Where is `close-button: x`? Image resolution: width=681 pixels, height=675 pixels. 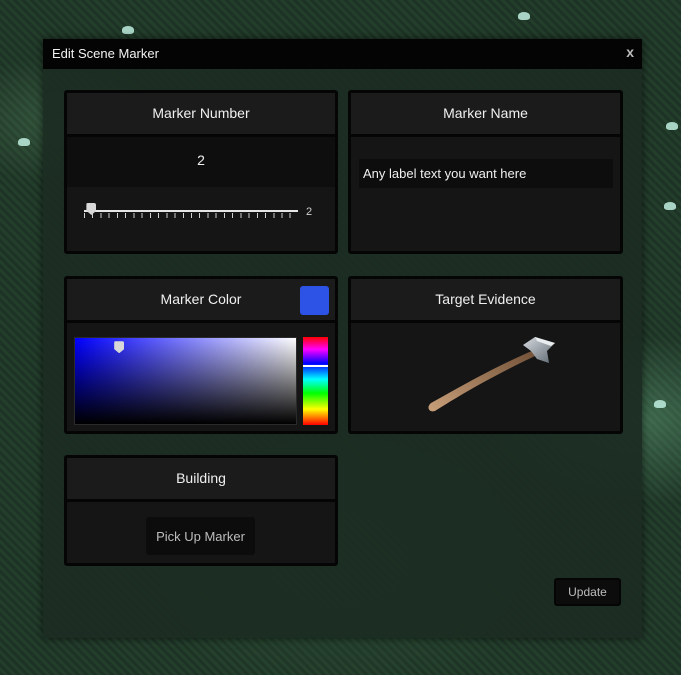
close-button: x is located at coordinates (630, 52).